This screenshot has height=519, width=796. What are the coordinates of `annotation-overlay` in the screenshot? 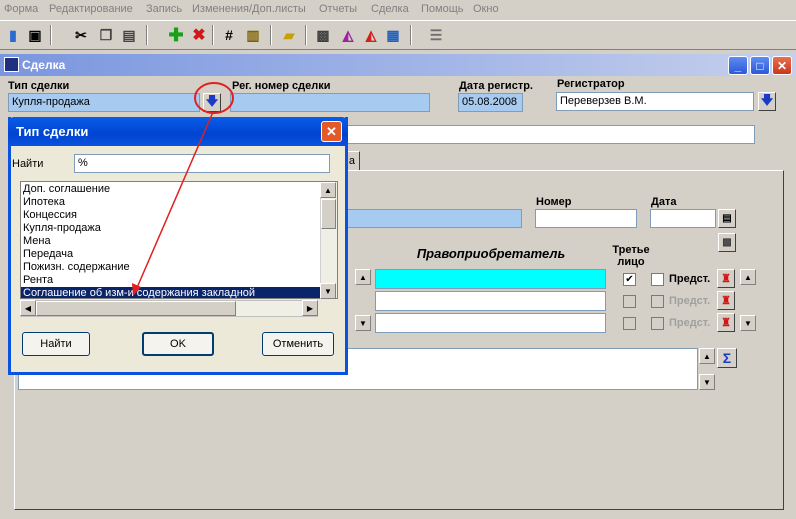 It's located at (183, 189).